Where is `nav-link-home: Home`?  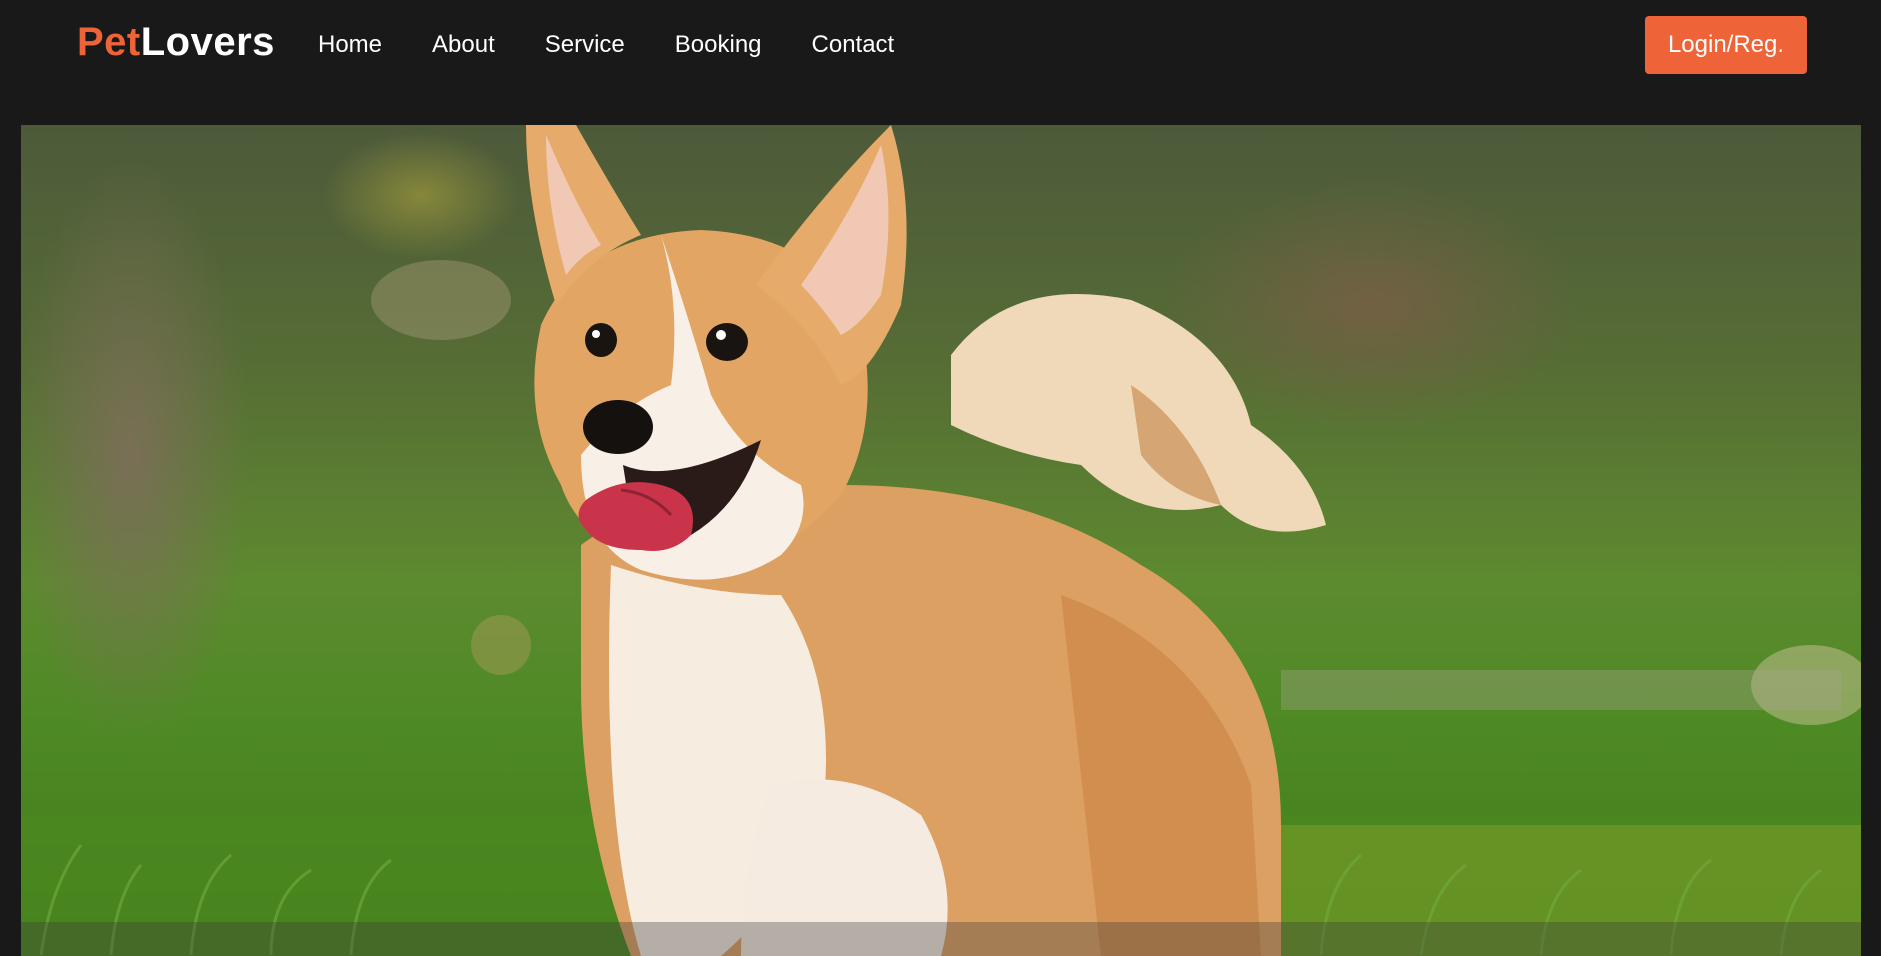
nav-link-home: Home is located at coordinates (350, 45).